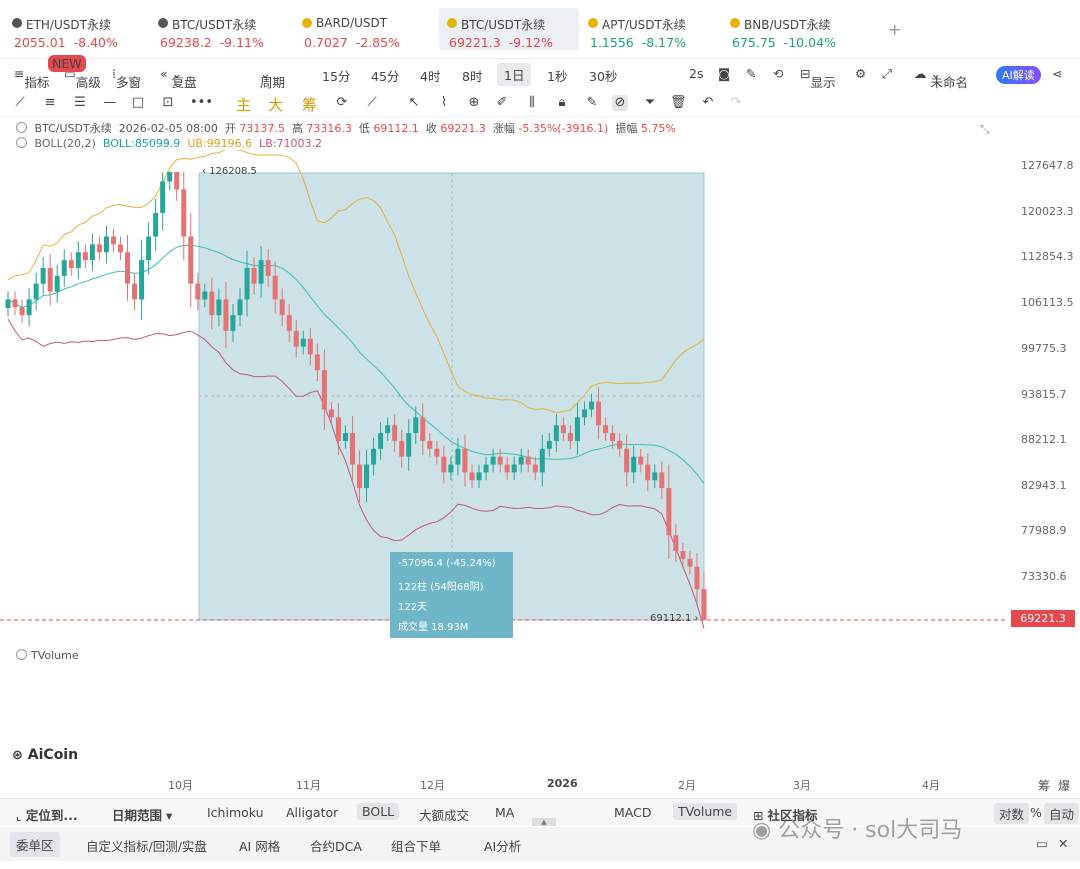 The height and width of the screenshot is (869, 1080). What do you see at coordinates (342, 103) in the screenshot?
I see `cycle-icon: ⟳` at bounding box center [342, 103].